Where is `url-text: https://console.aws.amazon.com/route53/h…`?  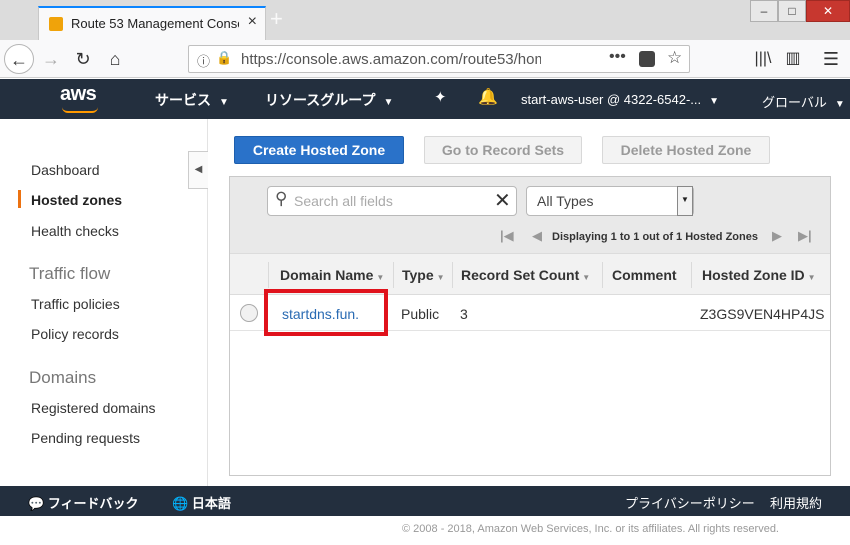 url-text: https://console.aws.amazon.com/route53/h… is located at coordinates (391, 59).